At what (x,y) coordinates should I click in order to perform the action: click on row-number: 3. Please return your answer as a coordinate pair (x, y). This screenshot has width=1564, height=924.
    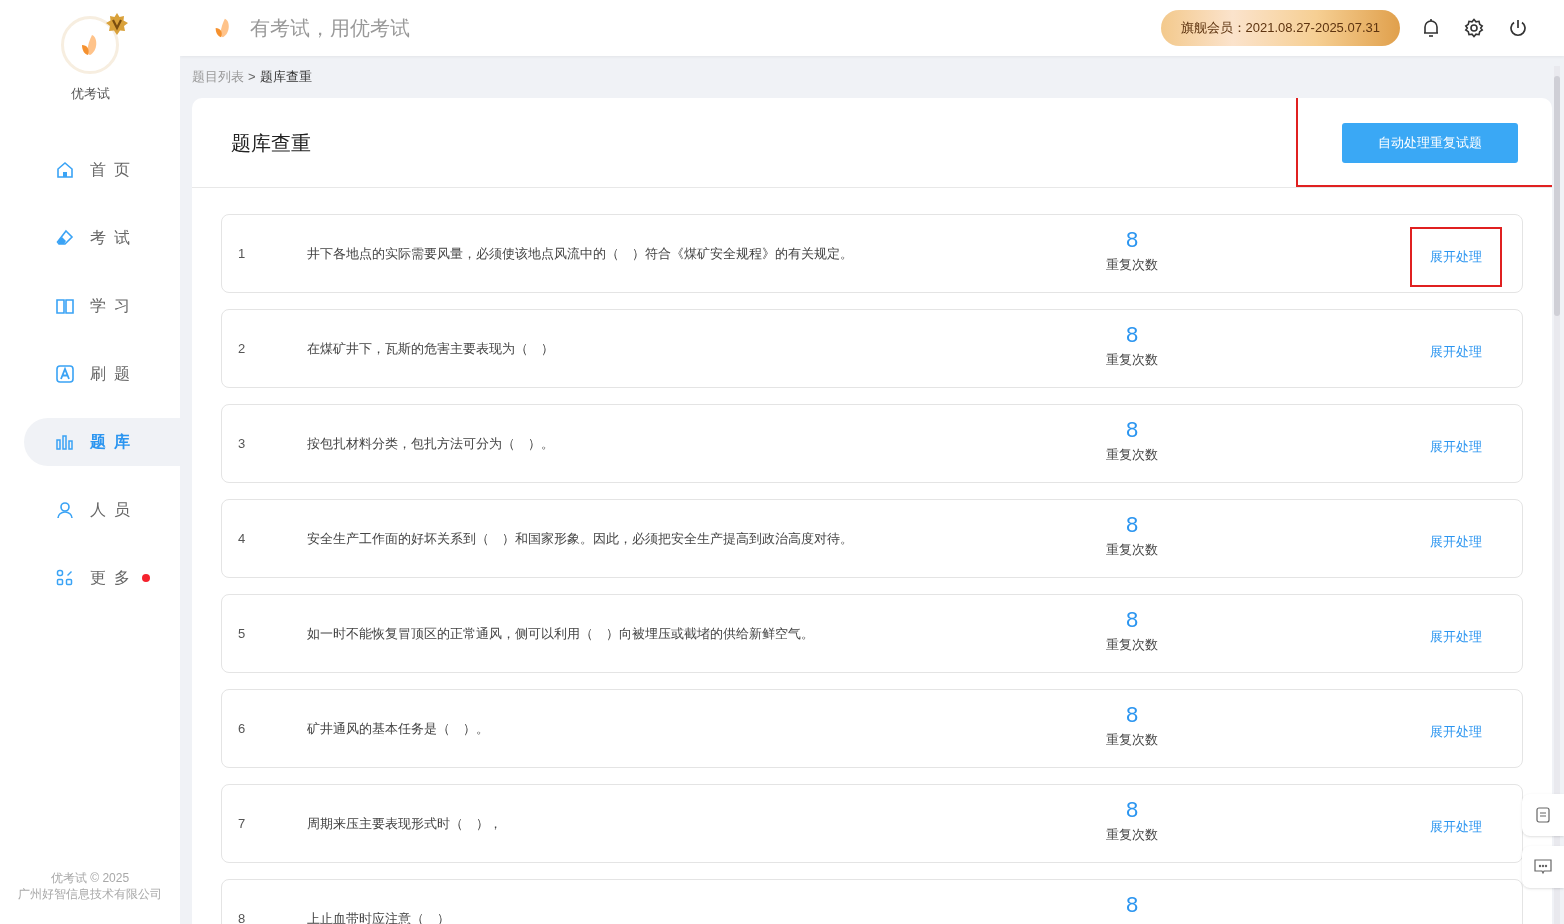
    Looking at the image, I should click on (242, 443).